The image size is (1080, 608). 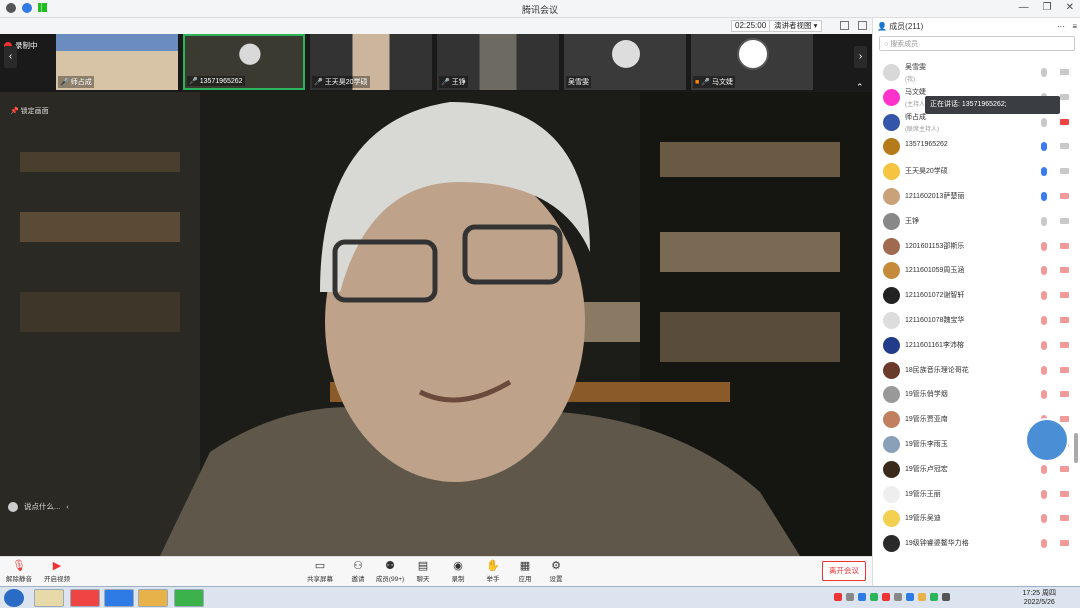 What do you see at coordinates (976, 543) in the screenshot?
I see `member-row: 19级钟睿婆鳌华力格` at bounding box center [976, 543].